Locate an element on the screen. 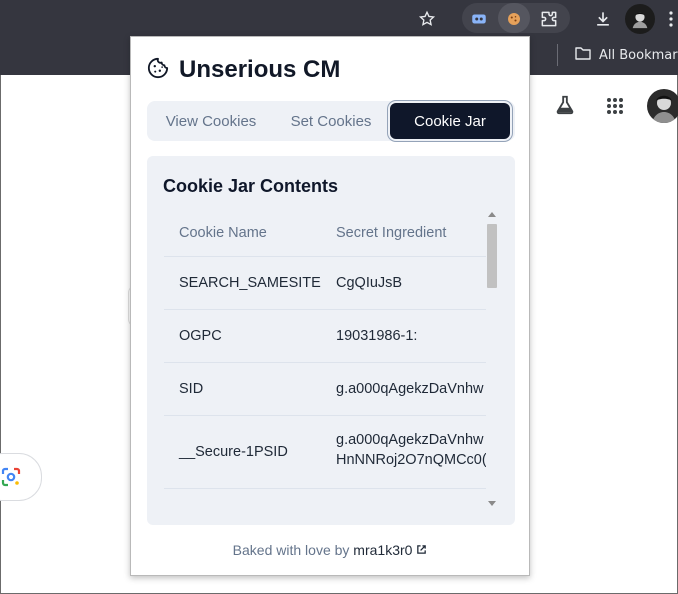 Image resolution: width=678 pixels, height=594 pixels. scroll-down-arrow-icon is located at coordinates (492, 503).